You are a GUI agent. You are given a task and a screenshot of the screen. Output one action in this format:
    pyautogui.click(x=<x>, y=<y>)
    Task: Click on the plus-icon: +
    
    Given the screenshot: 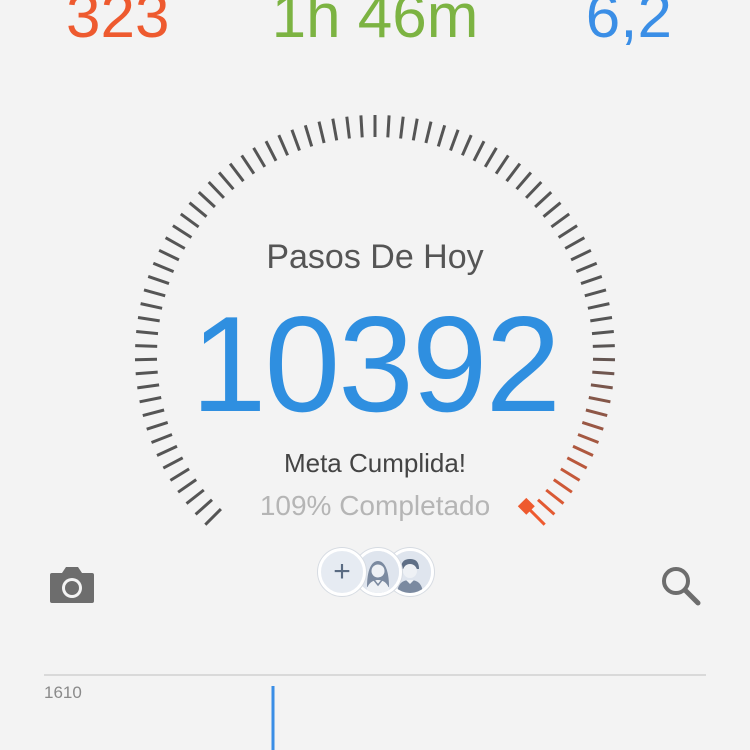 What is the action you would take?
    pyautogui.click(x=342, y=571)
    